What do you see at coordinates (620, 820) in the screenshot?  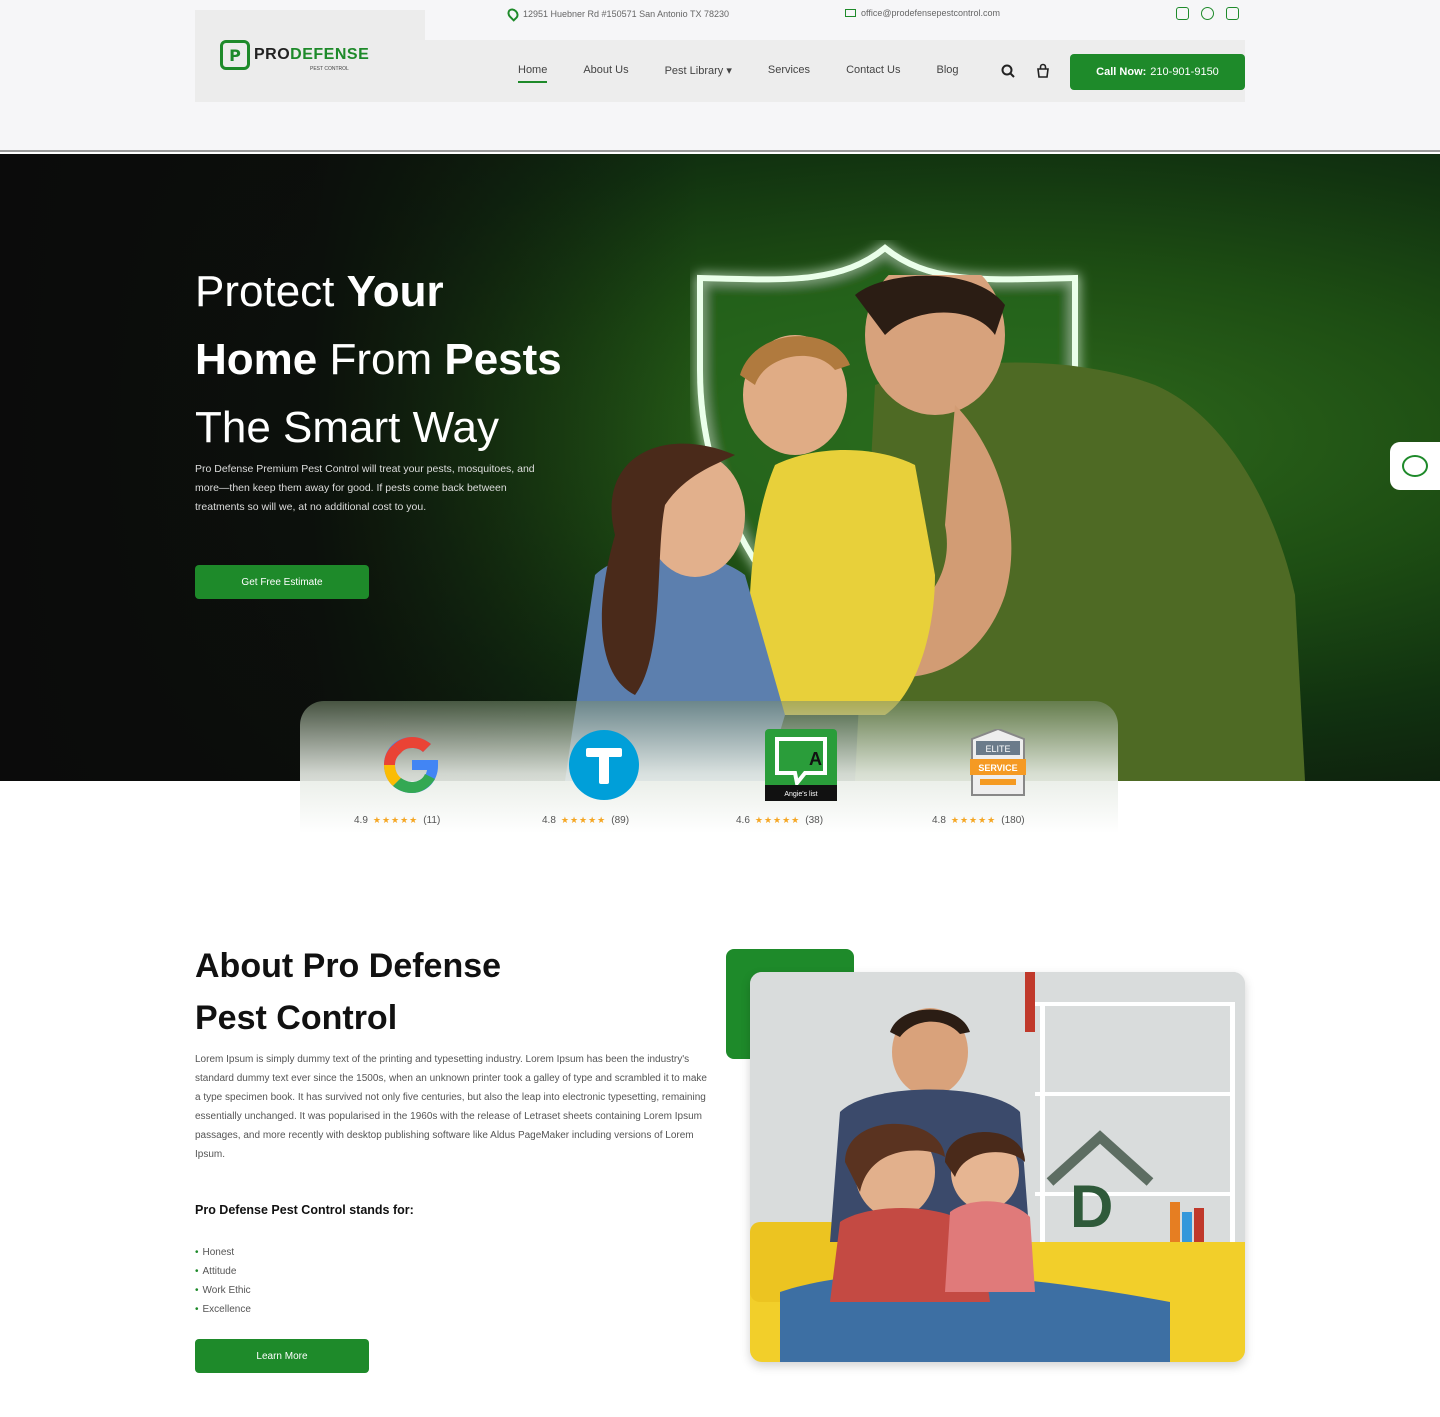 I see `review-count: (89)` at bounding box center [620, 820].